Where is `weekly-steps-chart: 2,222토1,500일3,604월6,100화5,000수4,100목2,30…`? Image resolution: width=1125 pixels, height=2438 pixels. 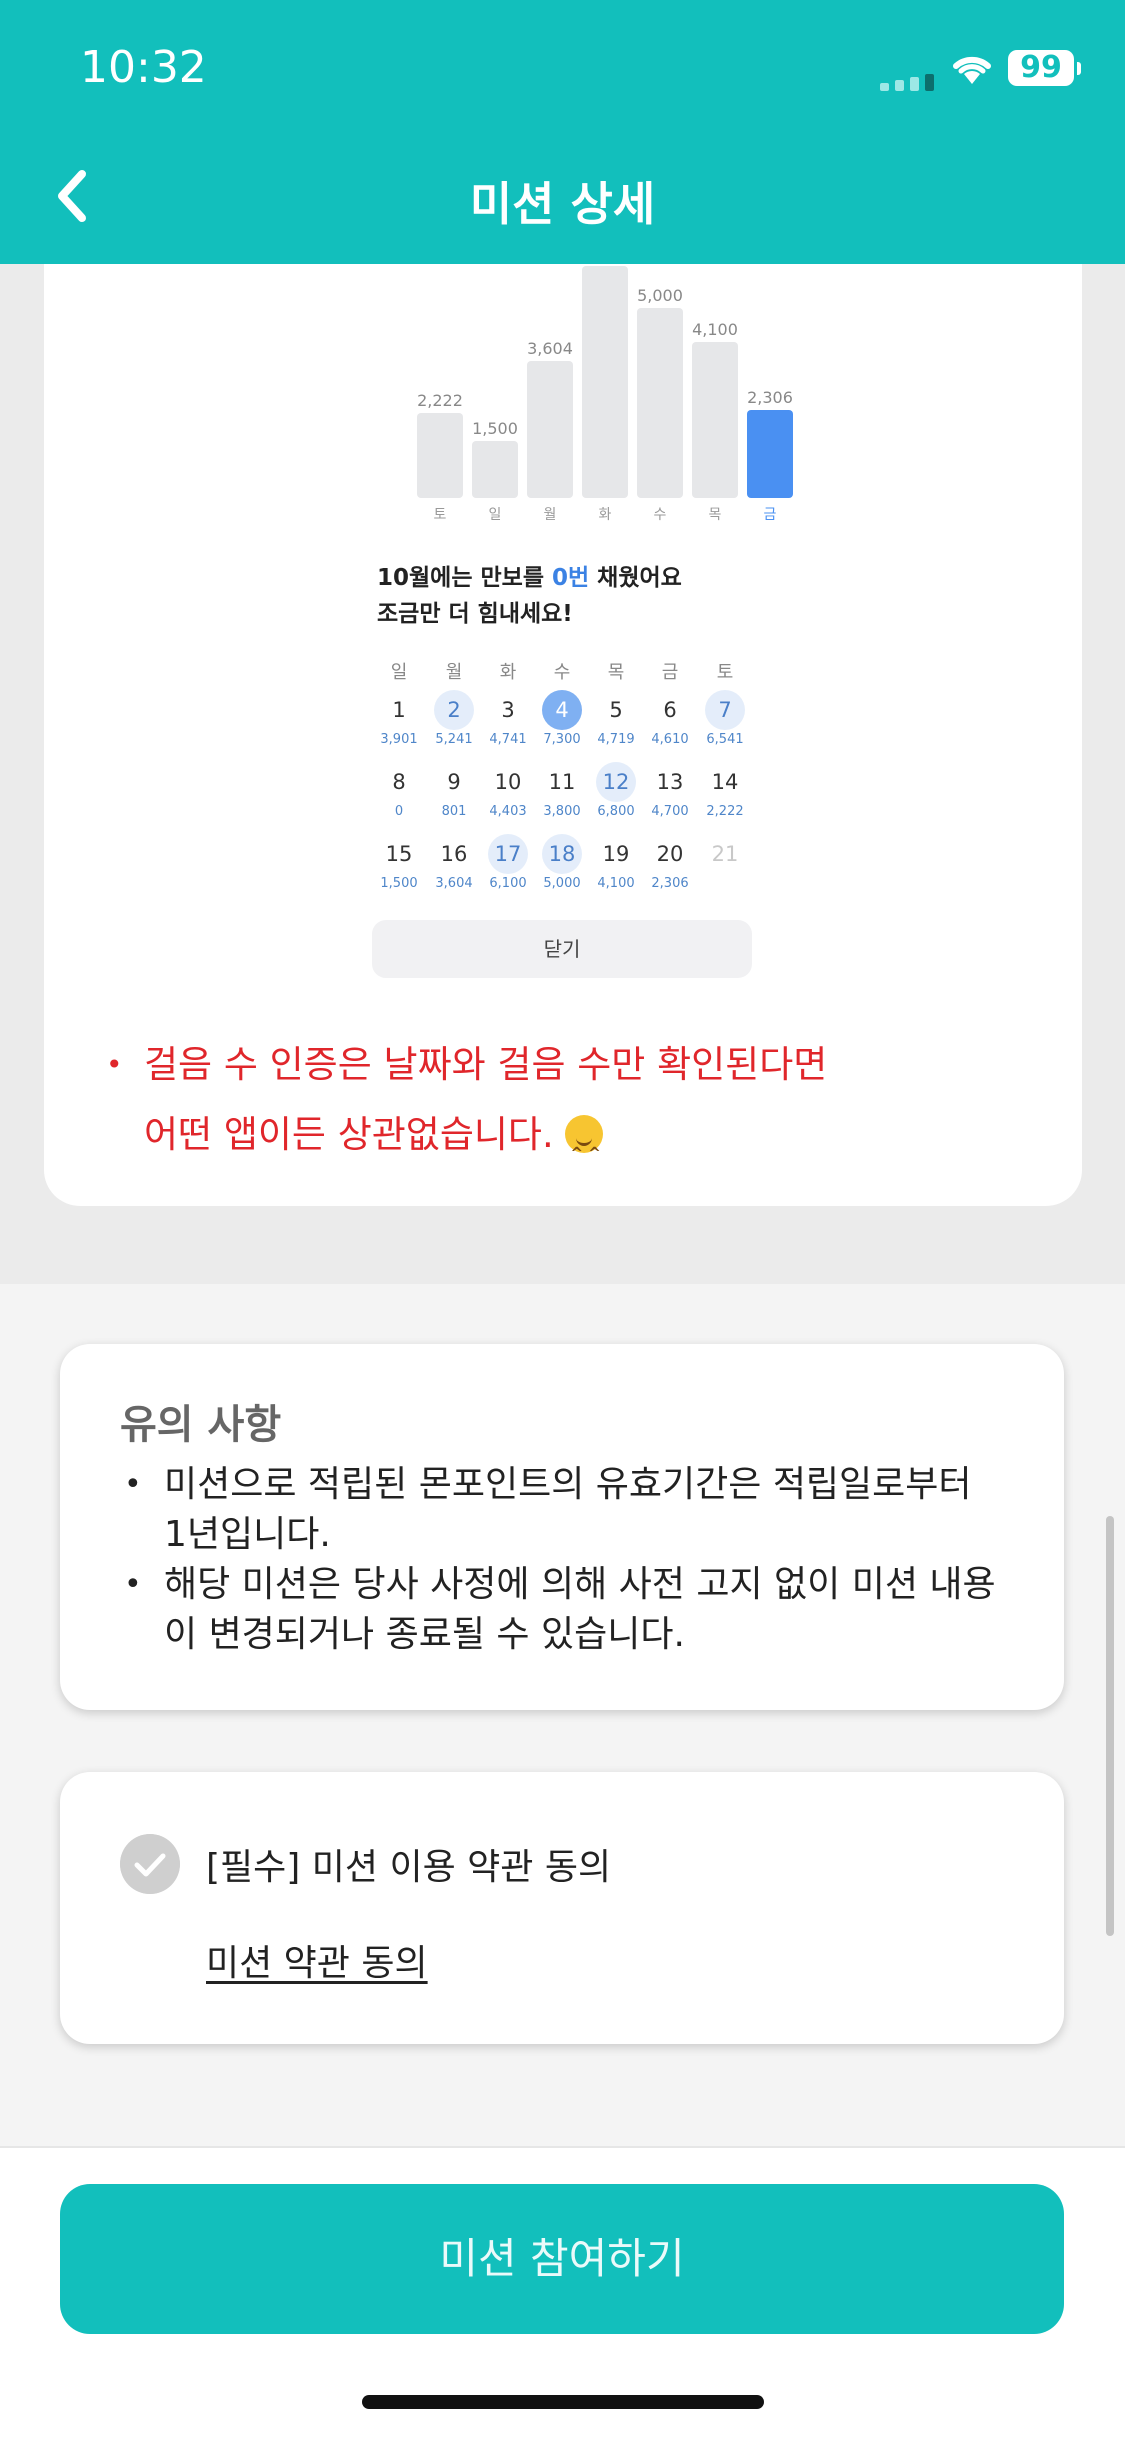 weekly-steps-chart: 2,222토1,500일3,604월6,100화5,000수4,100목2,30… is located at coordinates (609, 394).